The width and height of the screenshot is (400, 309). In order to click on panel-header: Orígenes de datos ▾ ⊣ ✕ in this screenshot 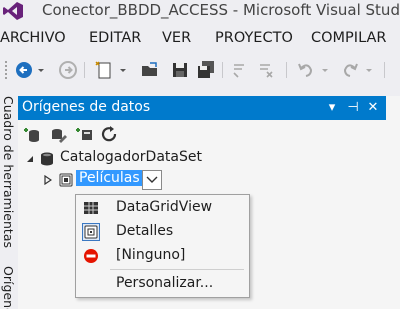, I will do `click(202, 108)`.